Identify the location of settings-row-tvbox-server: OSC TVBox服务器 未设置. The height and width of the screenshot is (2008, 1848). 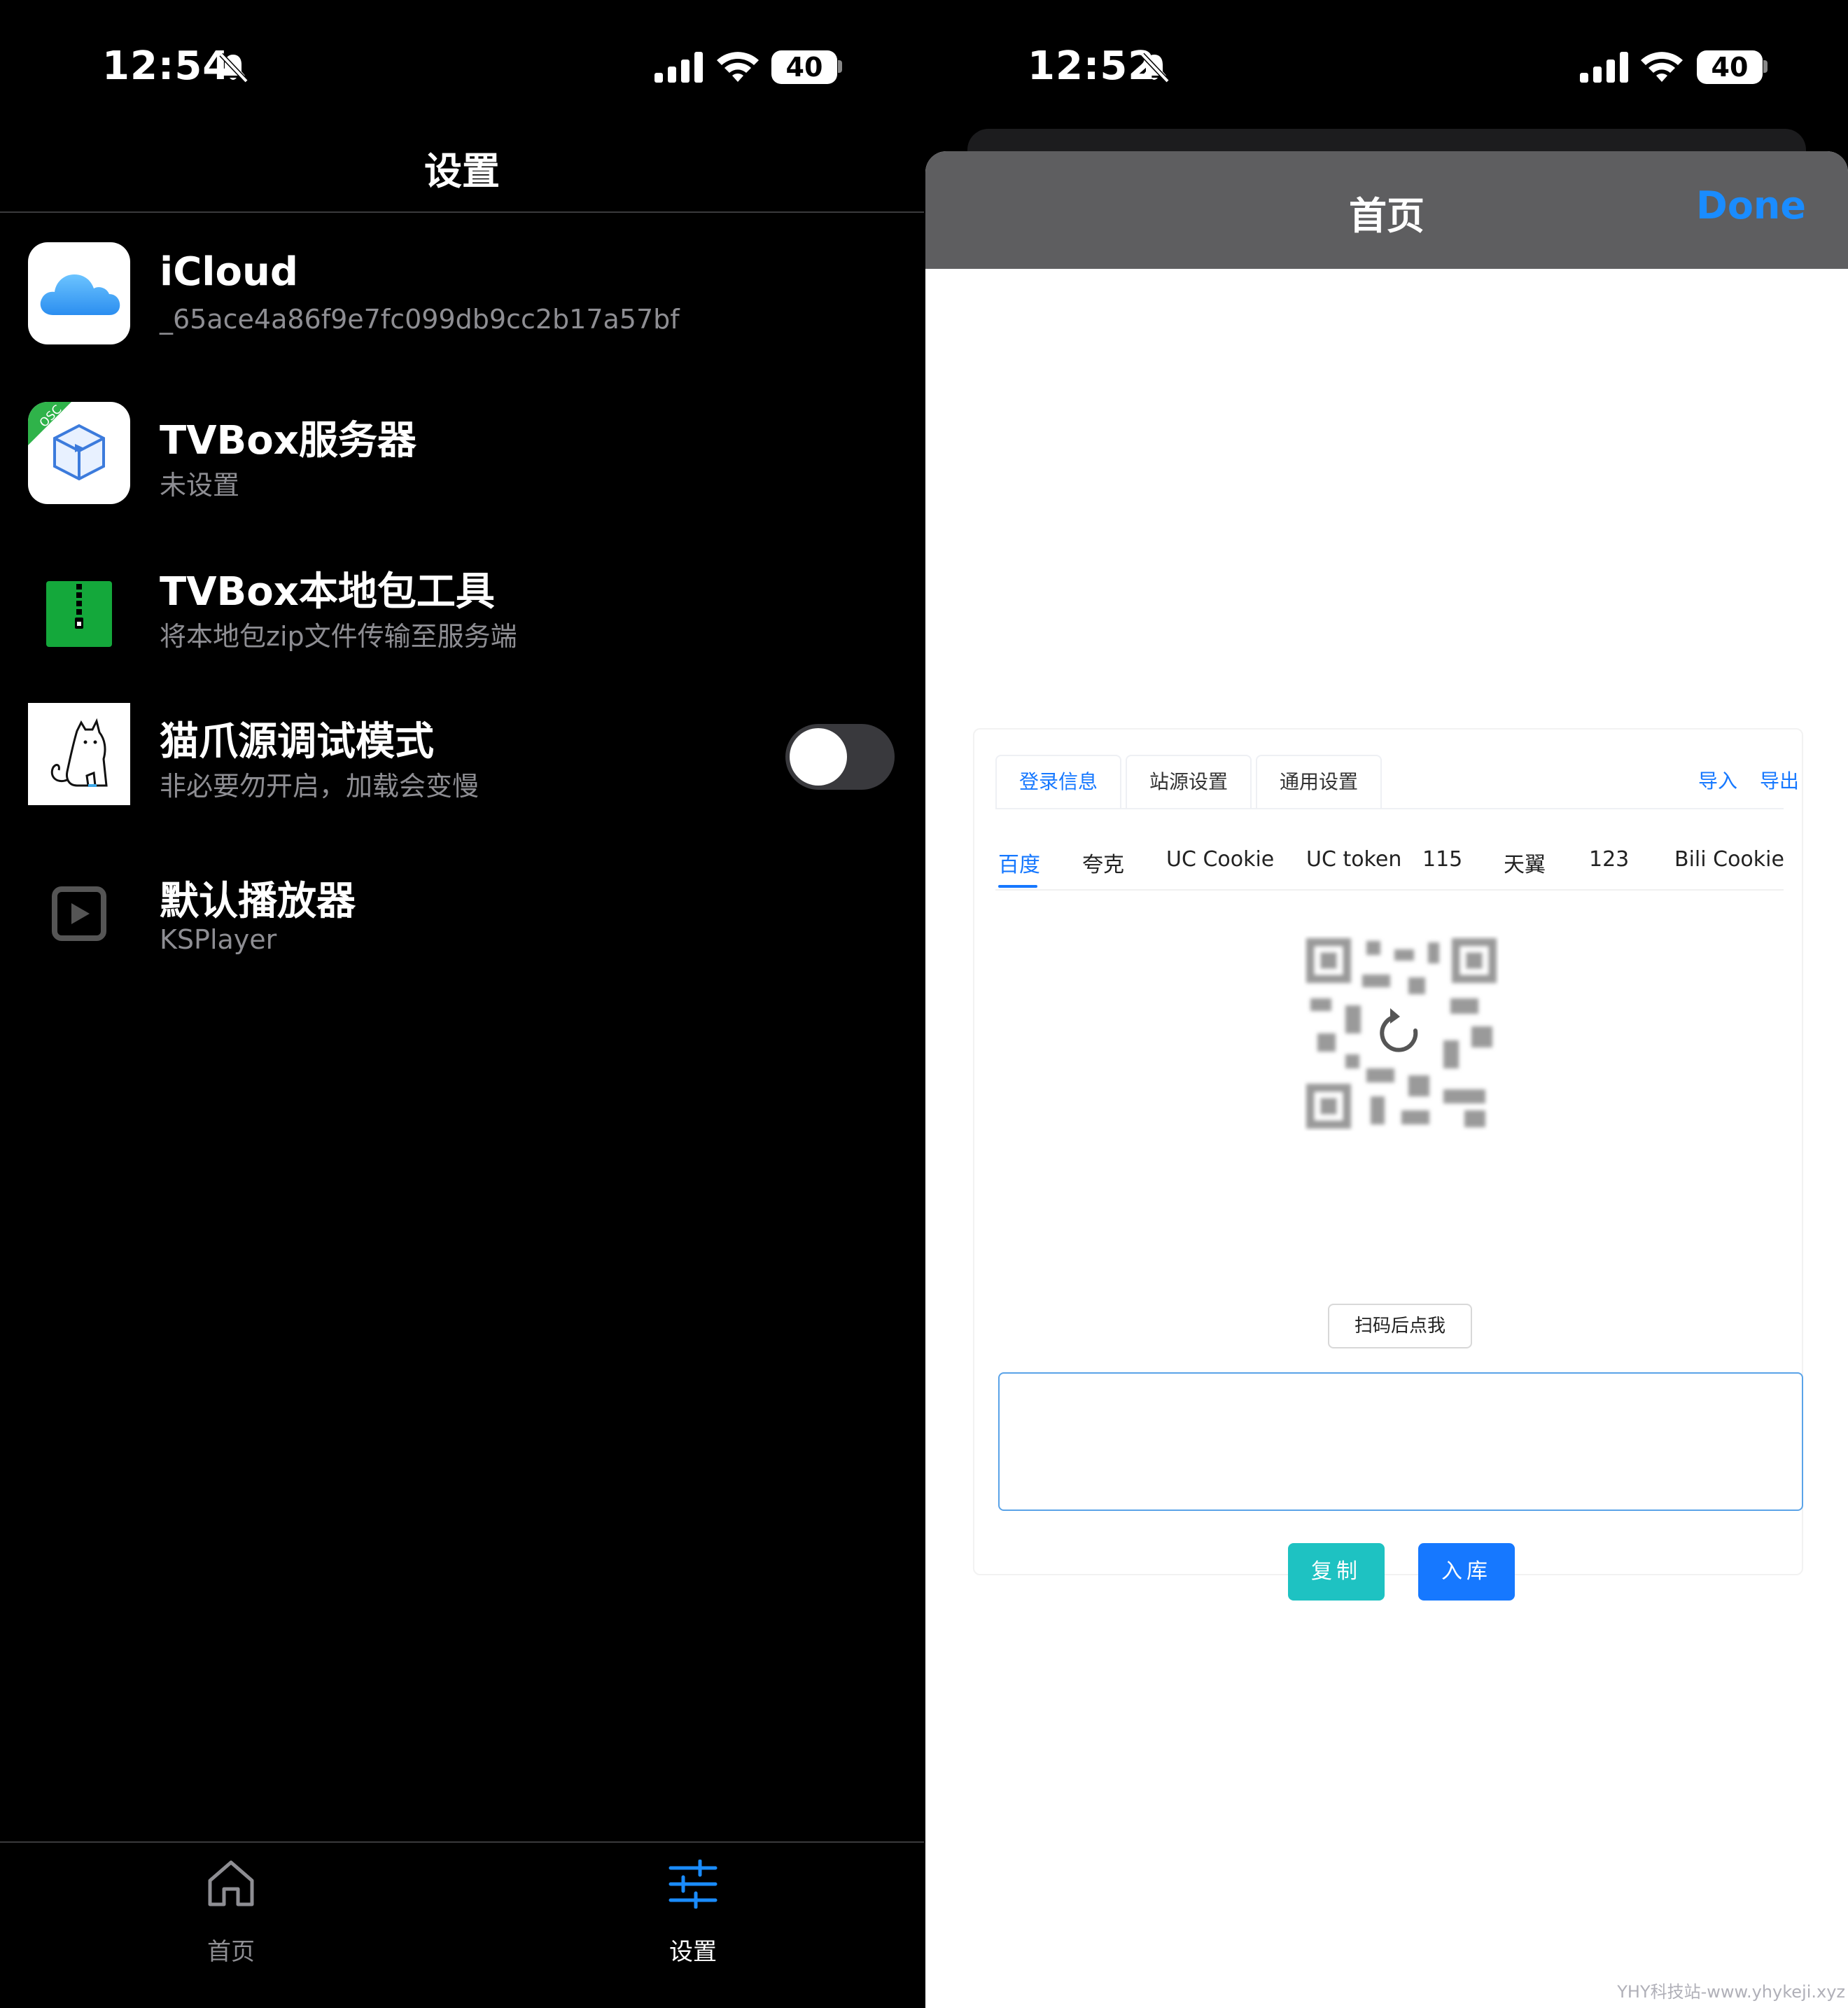
(462, 451).